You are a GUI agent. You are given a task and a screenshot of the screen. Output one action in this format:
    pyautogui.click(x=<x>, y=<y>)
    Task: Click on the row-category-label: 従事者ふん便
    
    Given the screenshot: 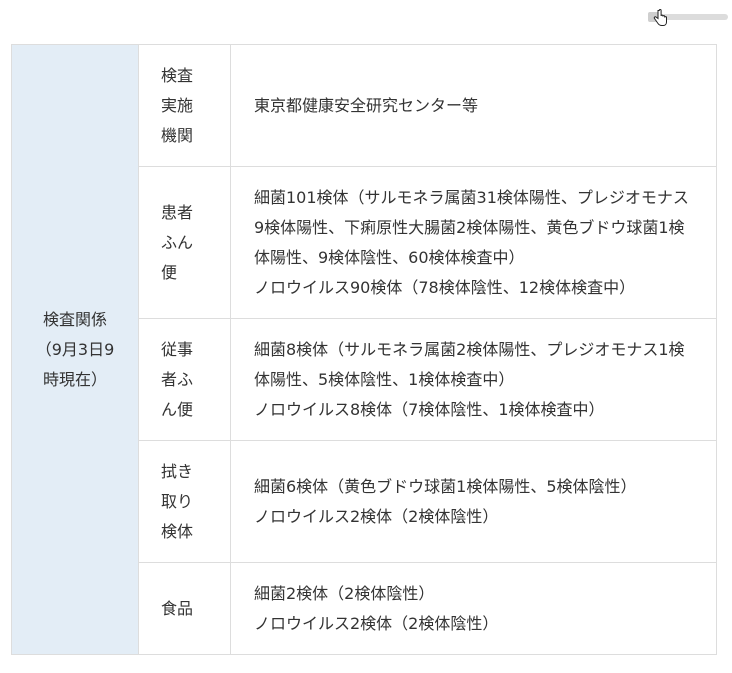 What is the action you would take?
    pyautogui.click(x=177, y=379)
    